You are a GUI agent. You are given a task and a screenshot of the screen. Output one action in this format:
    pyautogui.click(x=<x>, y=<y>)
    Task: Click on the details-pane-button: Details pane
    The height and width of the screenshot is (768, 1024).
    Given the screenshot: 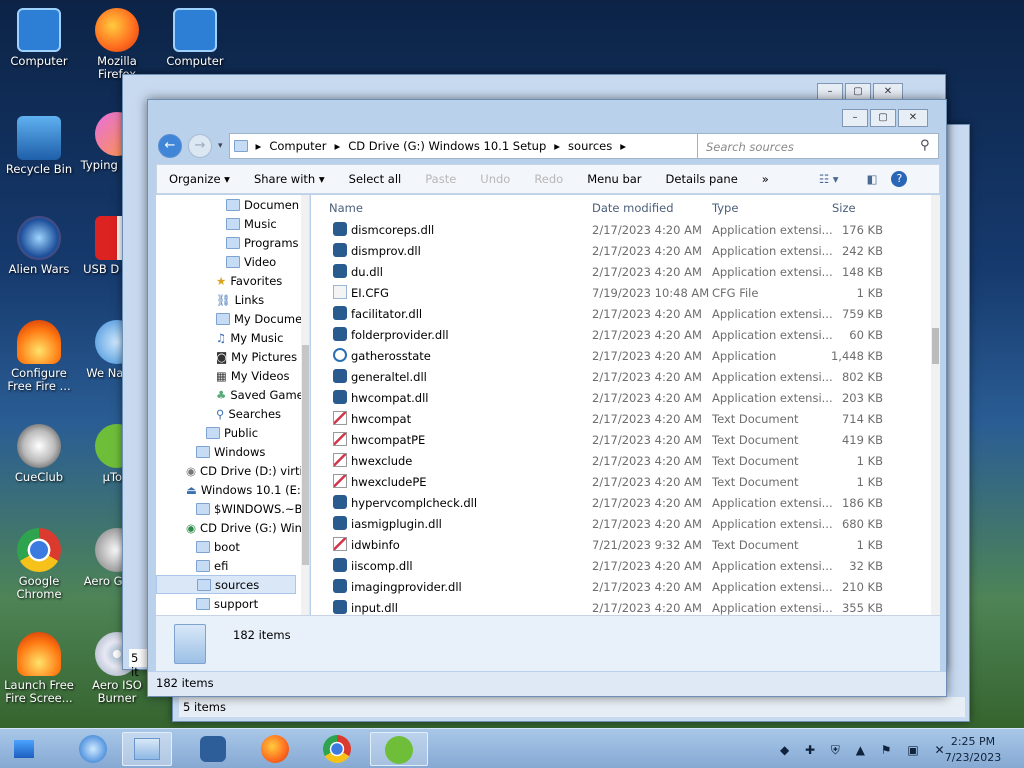 What is the action you would take?
    pyautogui.click(x=702, y=179)
    